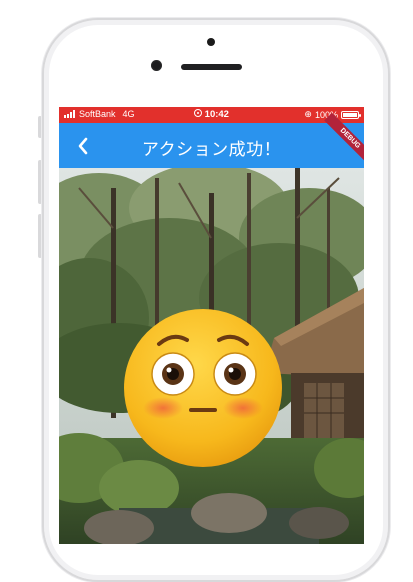 Image resolution: width=413 pixels, height=582 pixels. Describe the element at coordinates (211, 150) in the screenshot. I see `page-title: アクション成功！` at that location.